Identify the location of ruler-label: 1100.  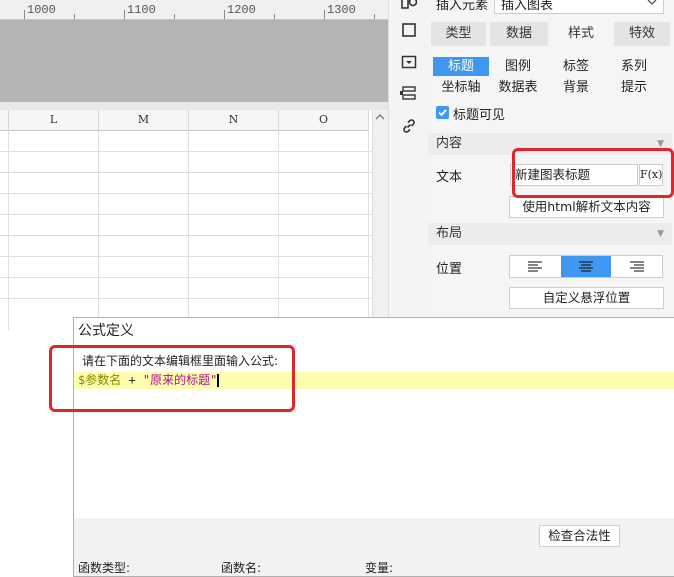
(141, 10).